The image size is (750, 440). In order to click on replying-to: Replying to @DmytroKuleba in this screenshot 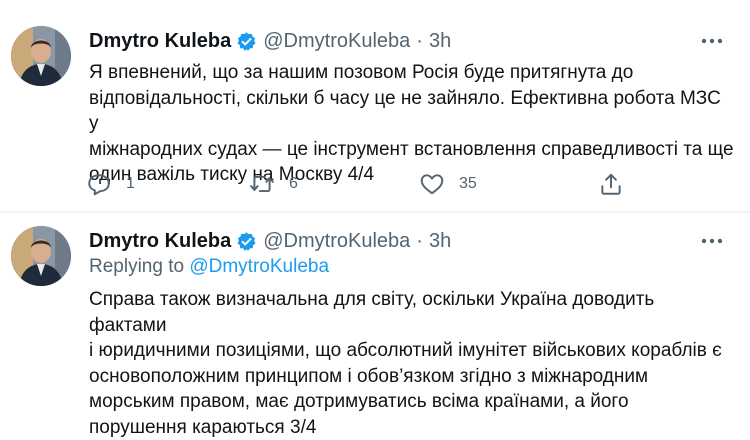, I will do `click(209, 267)`.